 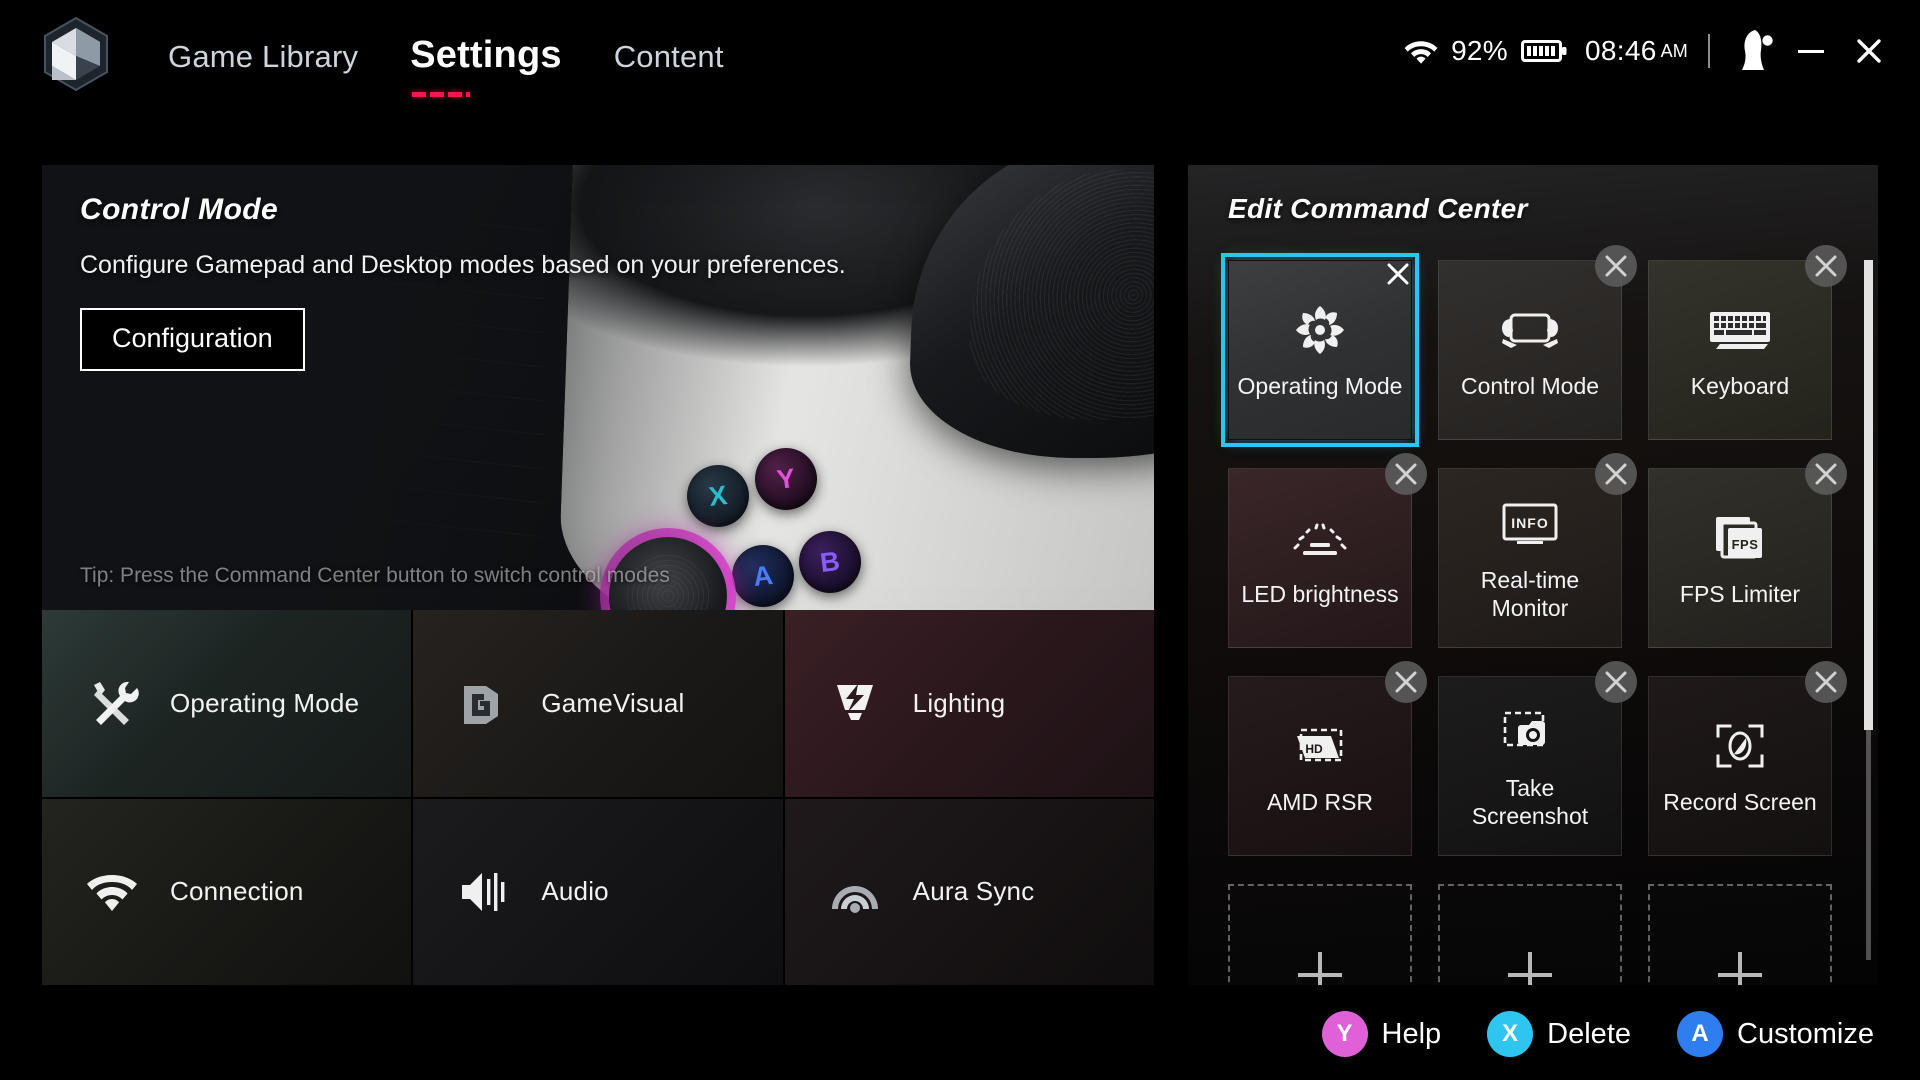 I want to click on clock: 08:46 AM, so click(x=1636, y=51).